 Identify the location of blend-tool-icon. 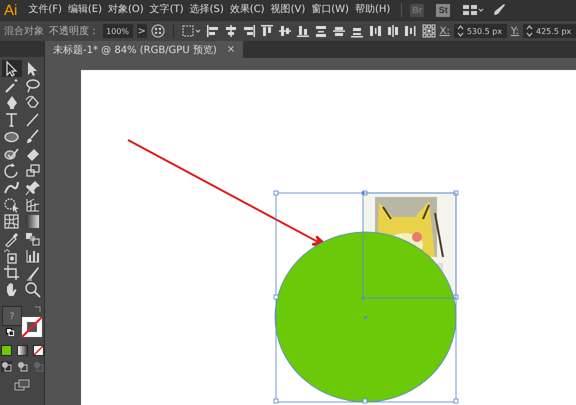
(32, 238).